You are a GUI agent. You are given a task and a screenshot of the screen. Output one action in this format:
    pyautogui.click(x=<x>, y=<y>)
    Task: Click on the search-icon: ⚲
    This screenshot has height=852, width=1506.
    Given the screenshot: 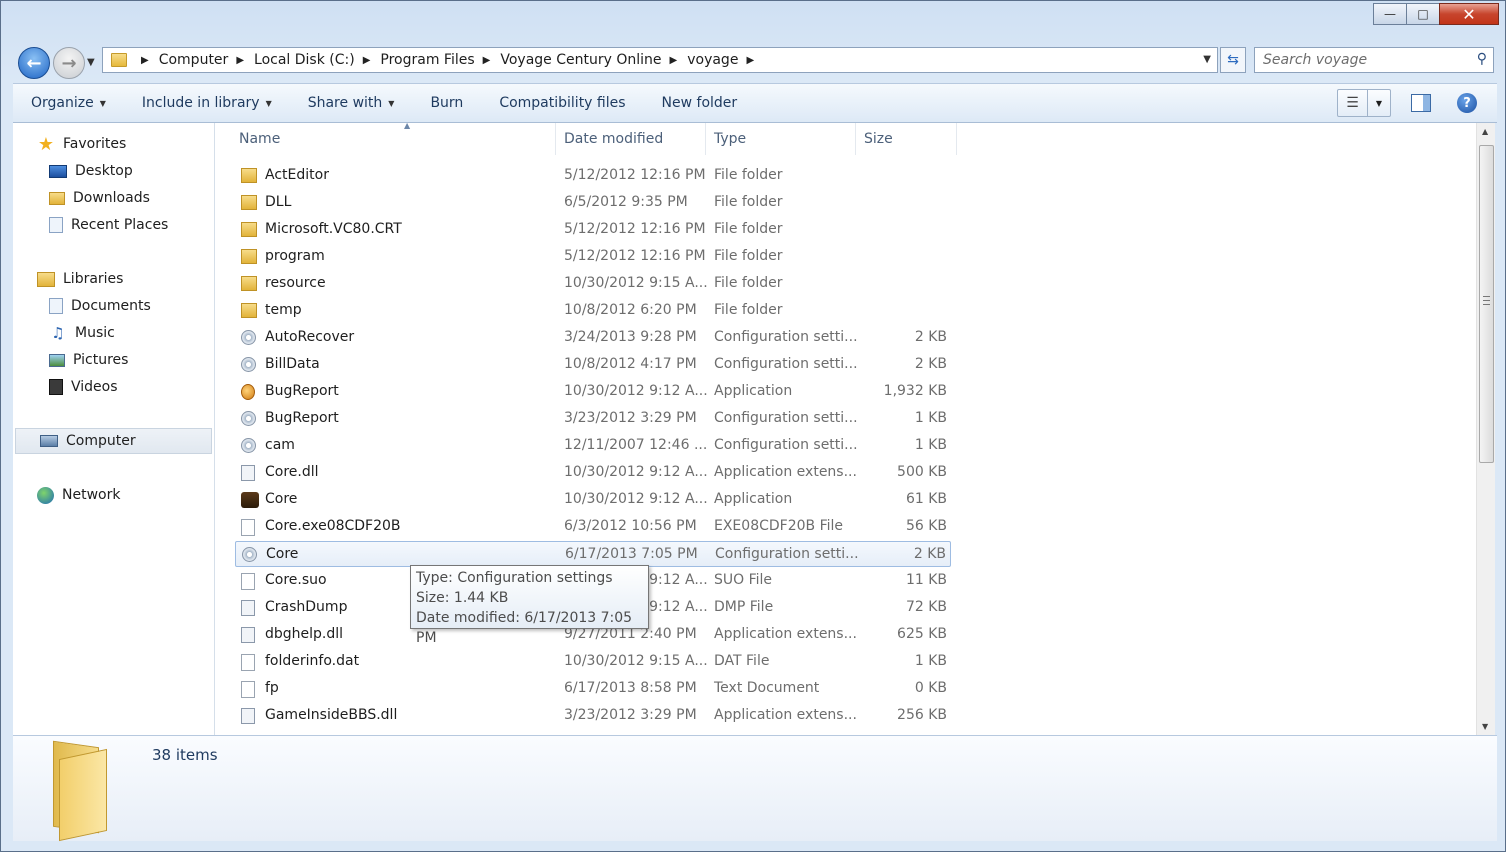 What is the action you would take?
    pyautogui.click(x=1482, y=59)
    